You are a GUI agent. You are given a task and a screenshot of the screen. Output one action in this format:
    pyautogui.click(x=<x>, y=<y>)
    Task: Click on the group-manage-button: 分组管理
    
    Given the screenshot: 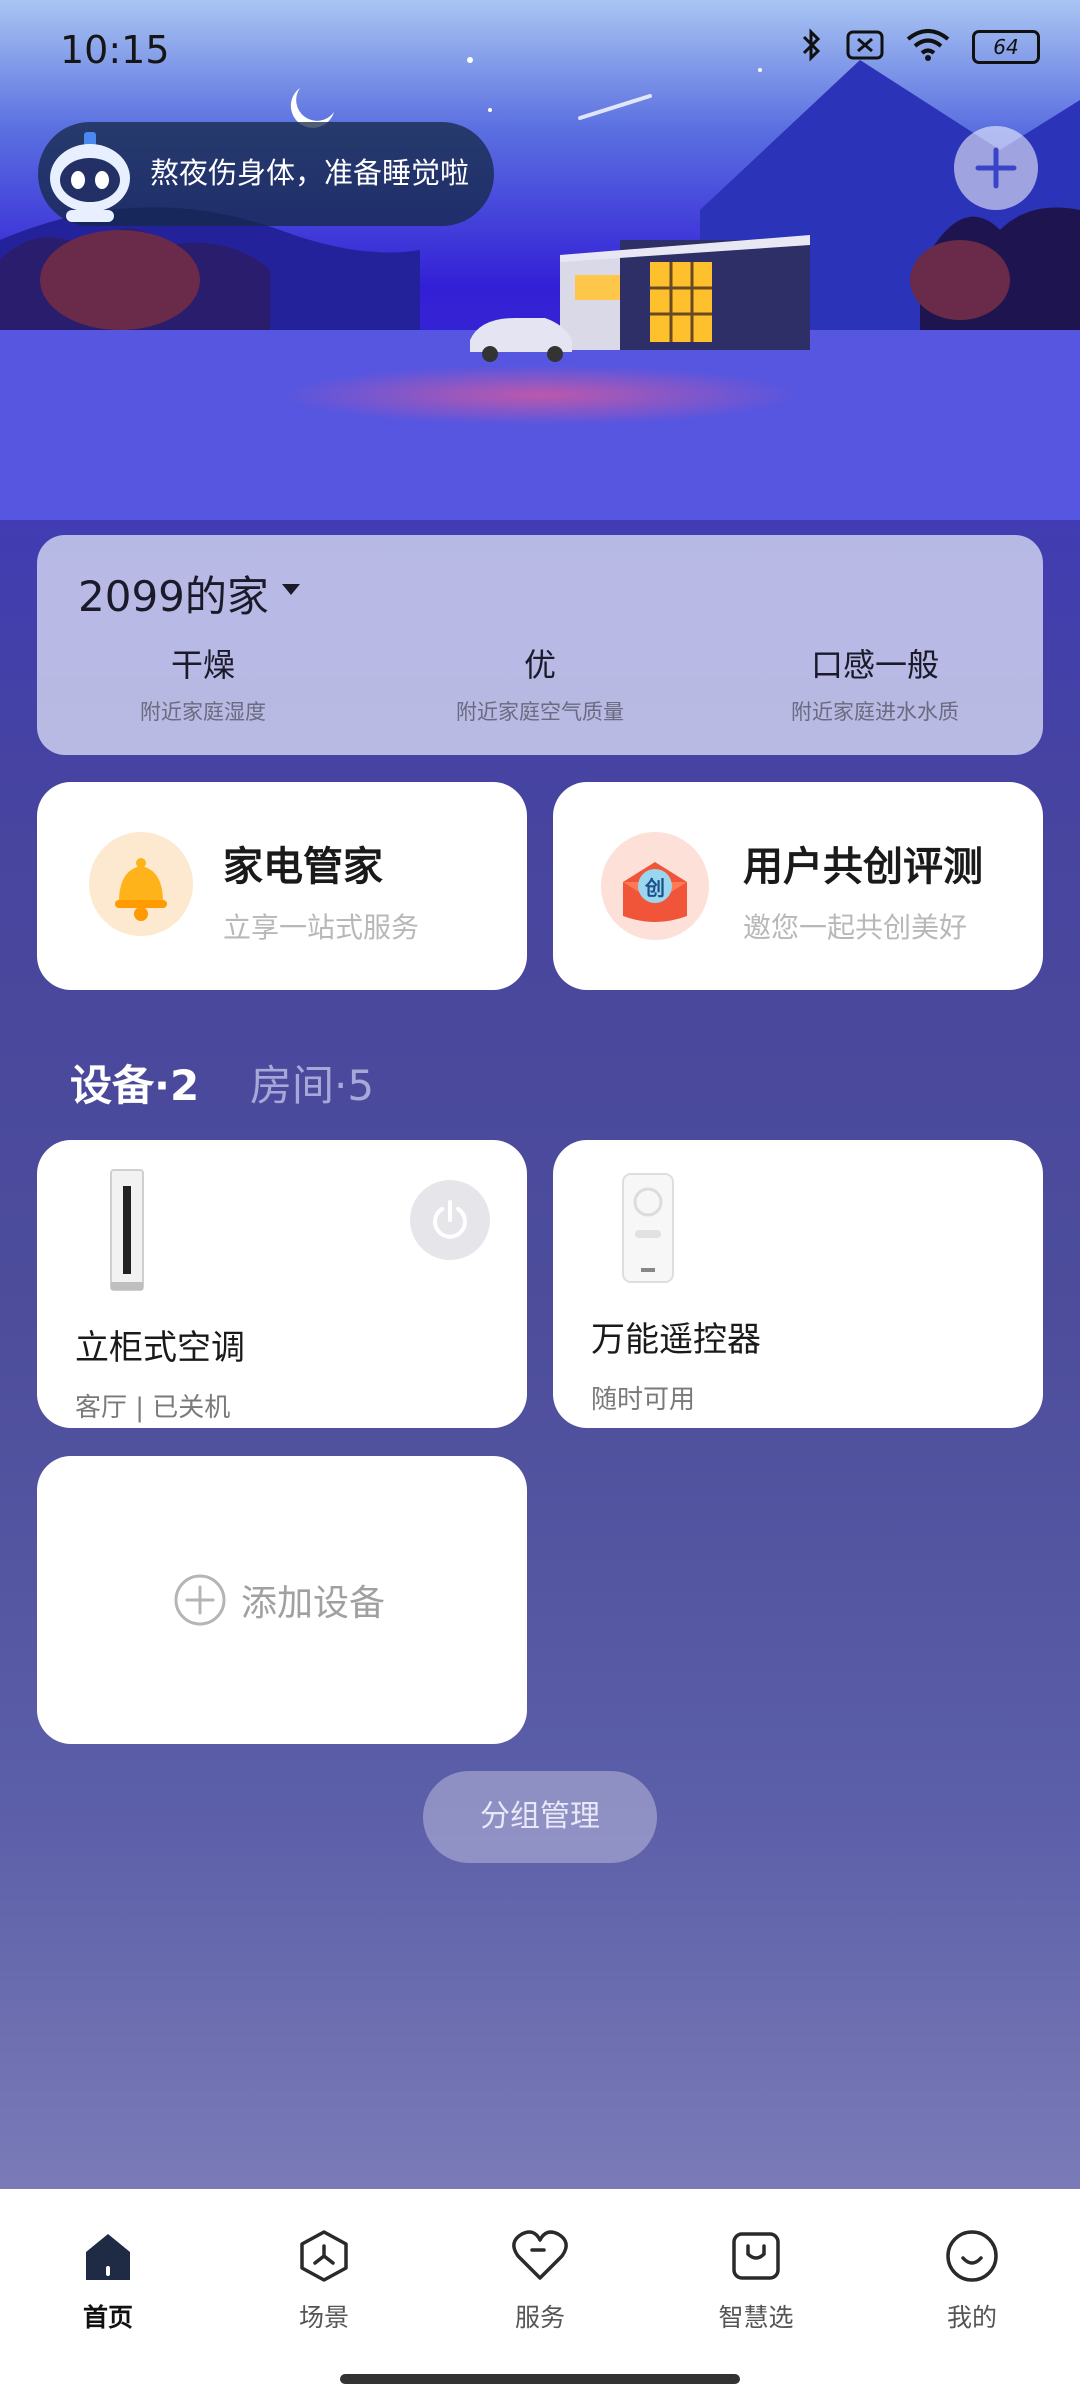 What is the action you would take?
    pyautogui.click(x=540, y=1817)
    